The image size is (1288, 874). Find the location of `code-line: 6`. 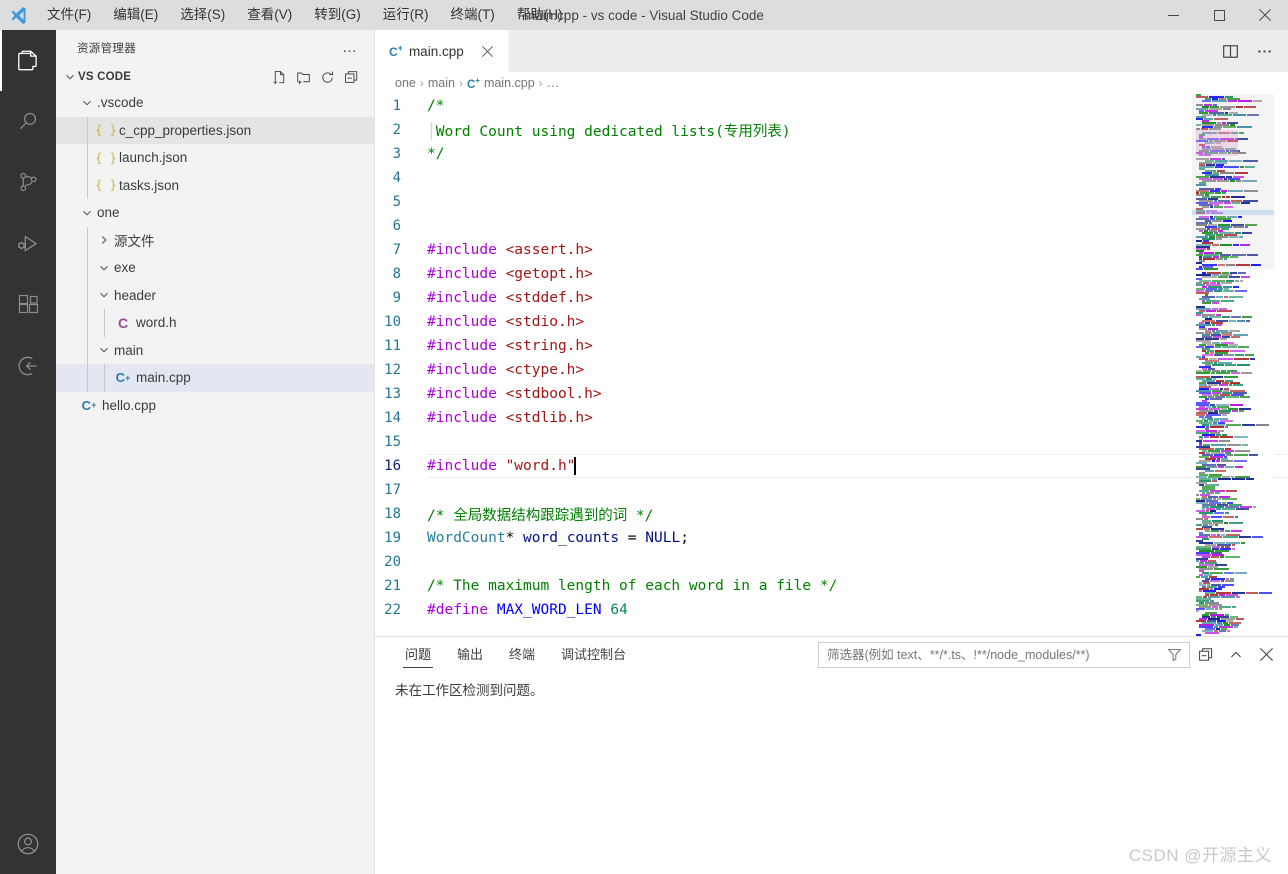

code-line: 6 is located at coordinates (831, 226).